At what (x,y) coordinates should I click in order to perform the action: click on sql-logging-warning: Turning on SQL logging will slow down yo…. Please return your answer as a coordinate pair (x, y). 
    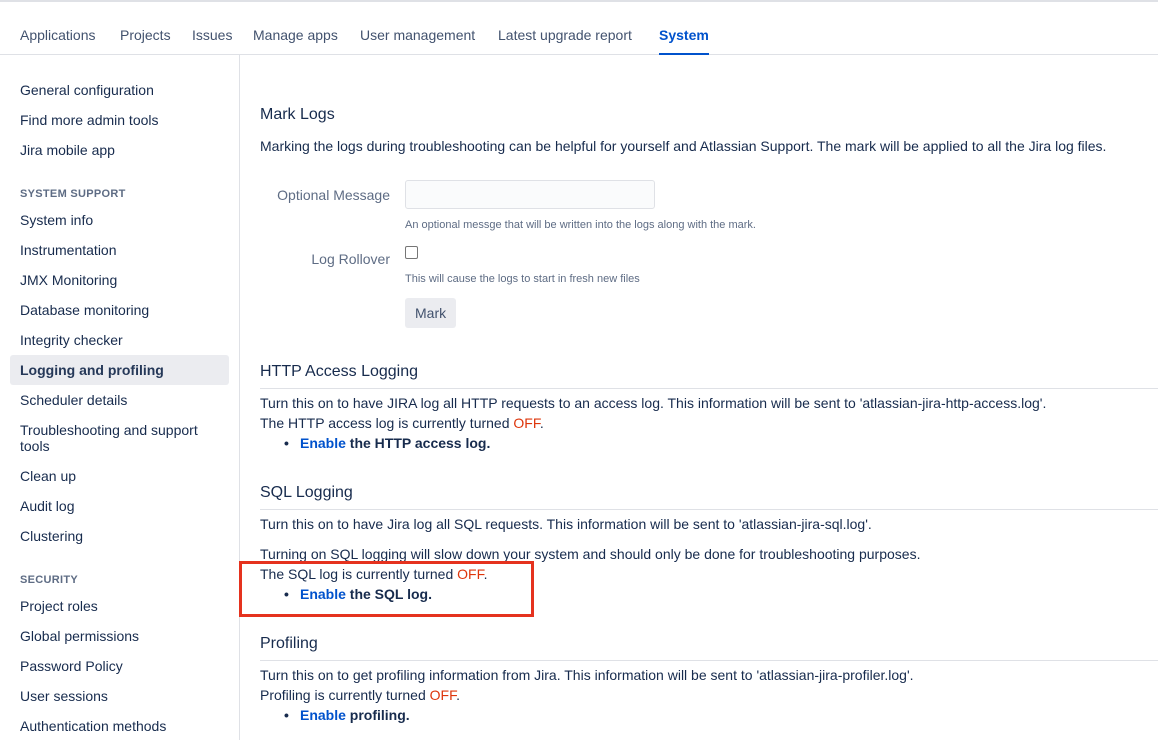
    Looking at the image, I should click on (590, 554).